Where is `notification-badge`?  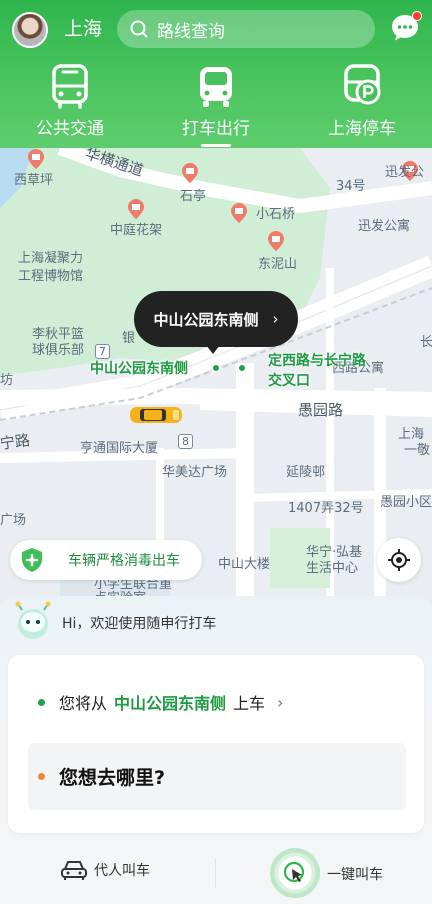
notification-badge is located at coordinates (417, 16).